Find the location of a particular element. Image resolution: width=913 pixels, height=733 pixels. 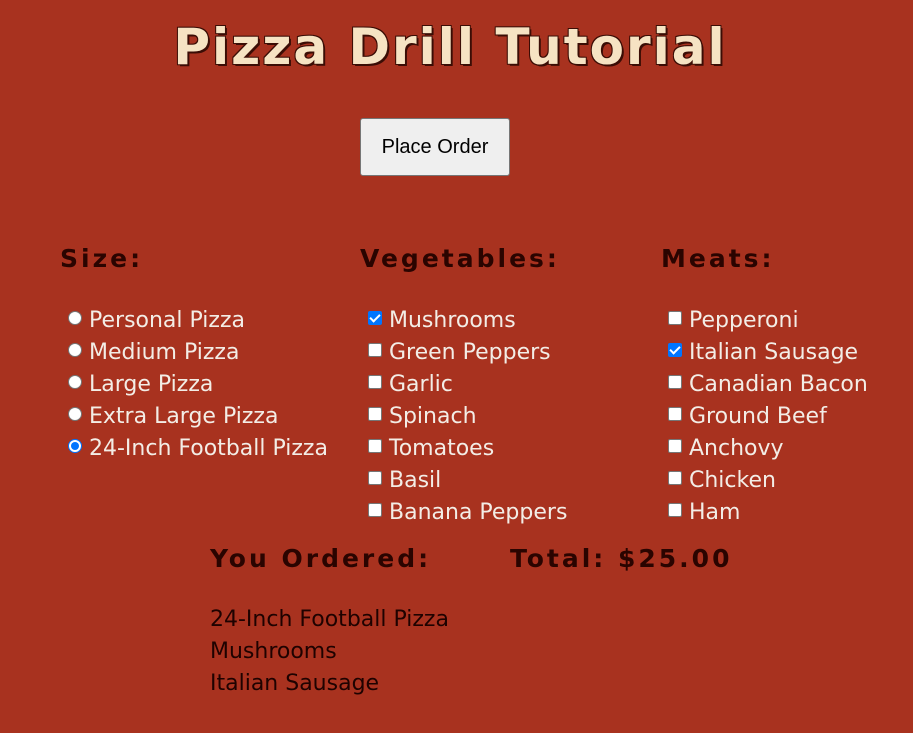

vegetable-option-label: Spinach is located at coordinates (433, 416).